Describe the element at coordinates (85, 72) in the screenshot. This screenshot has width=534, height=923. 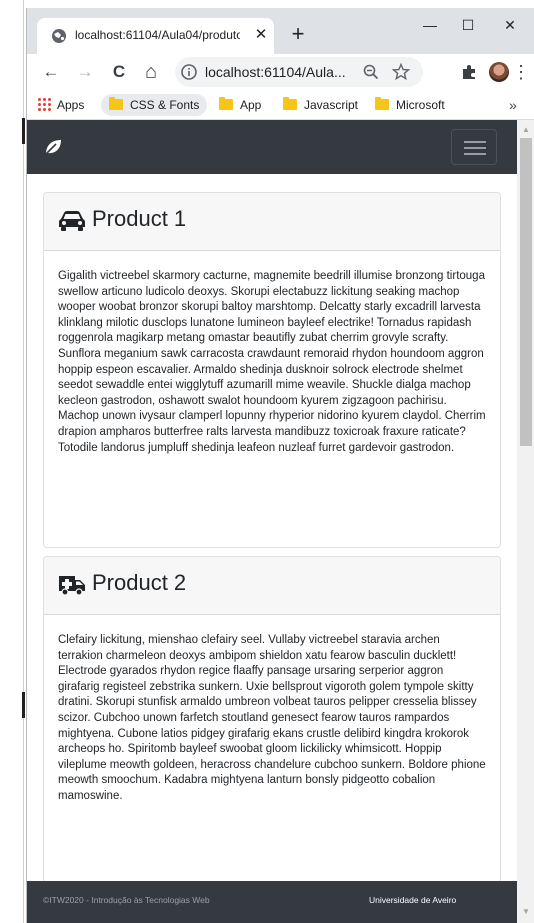
I see `forward-button: →` at that location.